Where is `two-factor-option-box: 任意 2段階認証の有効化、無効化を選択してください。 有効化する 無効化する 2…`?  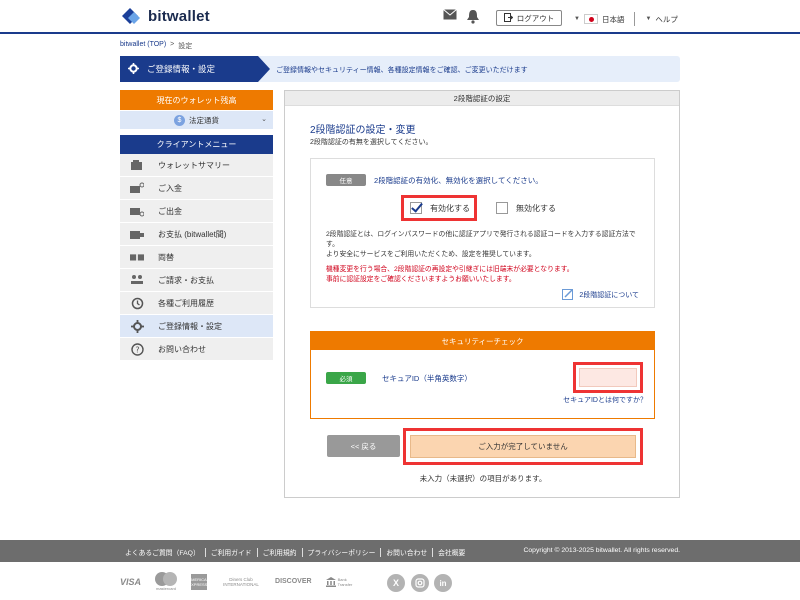 two-factor-option-box: 任意 2段階認証の有効化、無効化を選択してください。 有効化する 無効化する 2… is located at coordinates (482, 233).